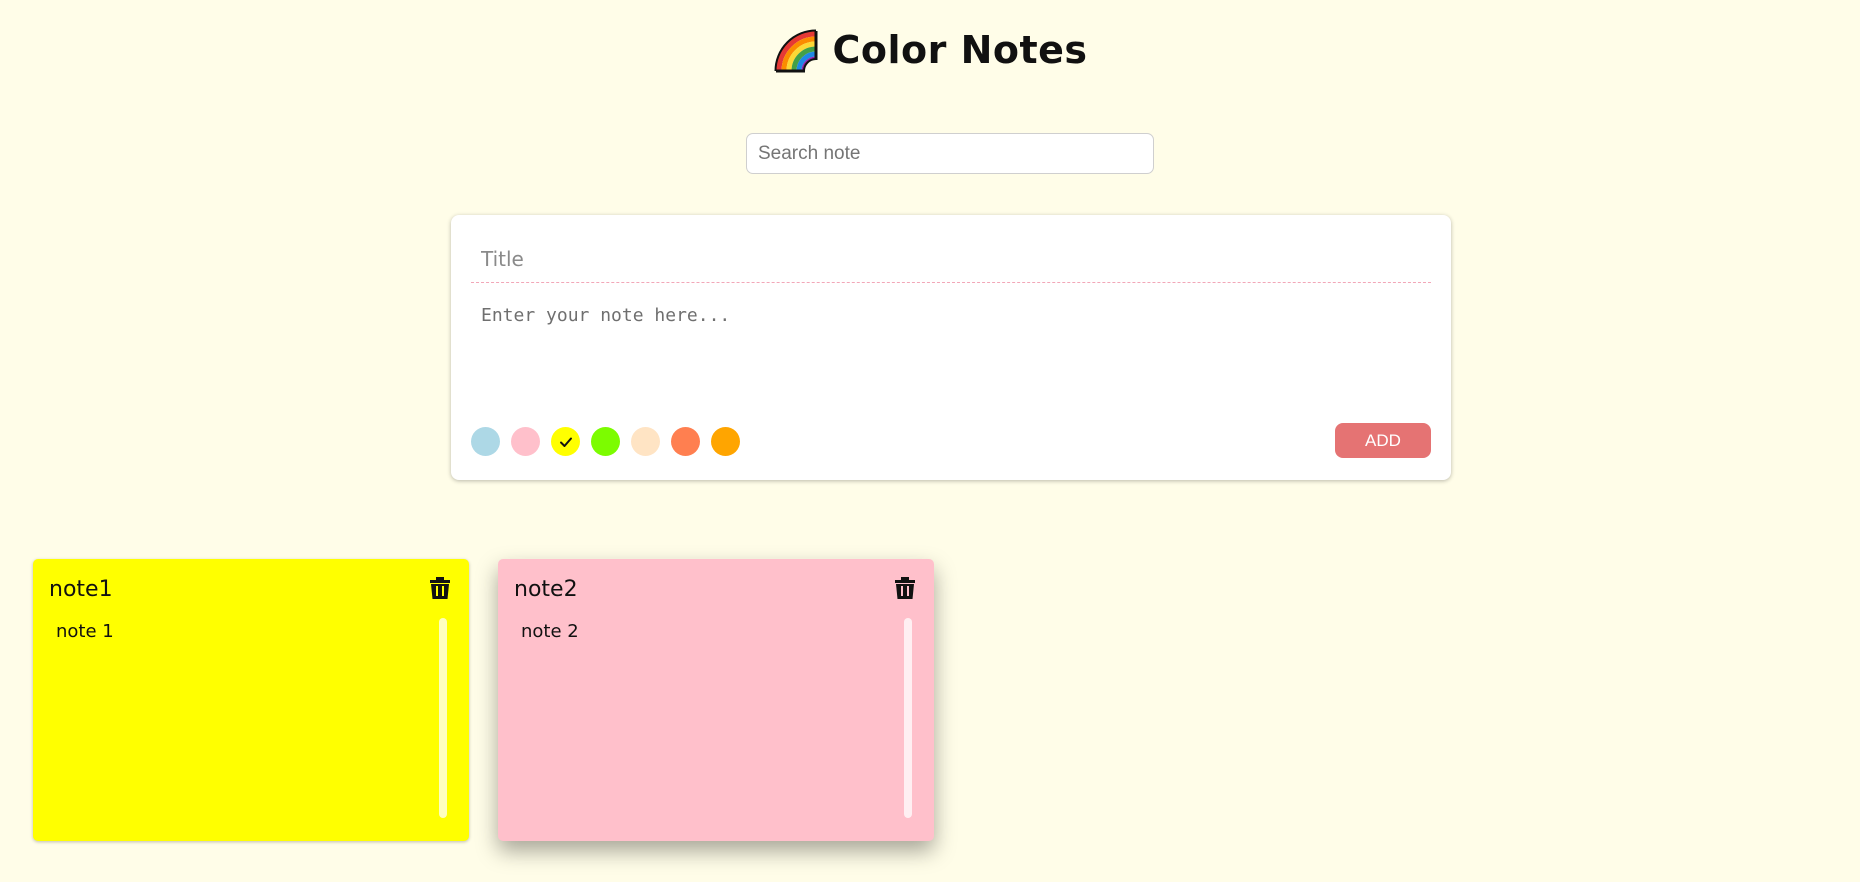  I want to click on color-swatch-pink, so click(525, 441).